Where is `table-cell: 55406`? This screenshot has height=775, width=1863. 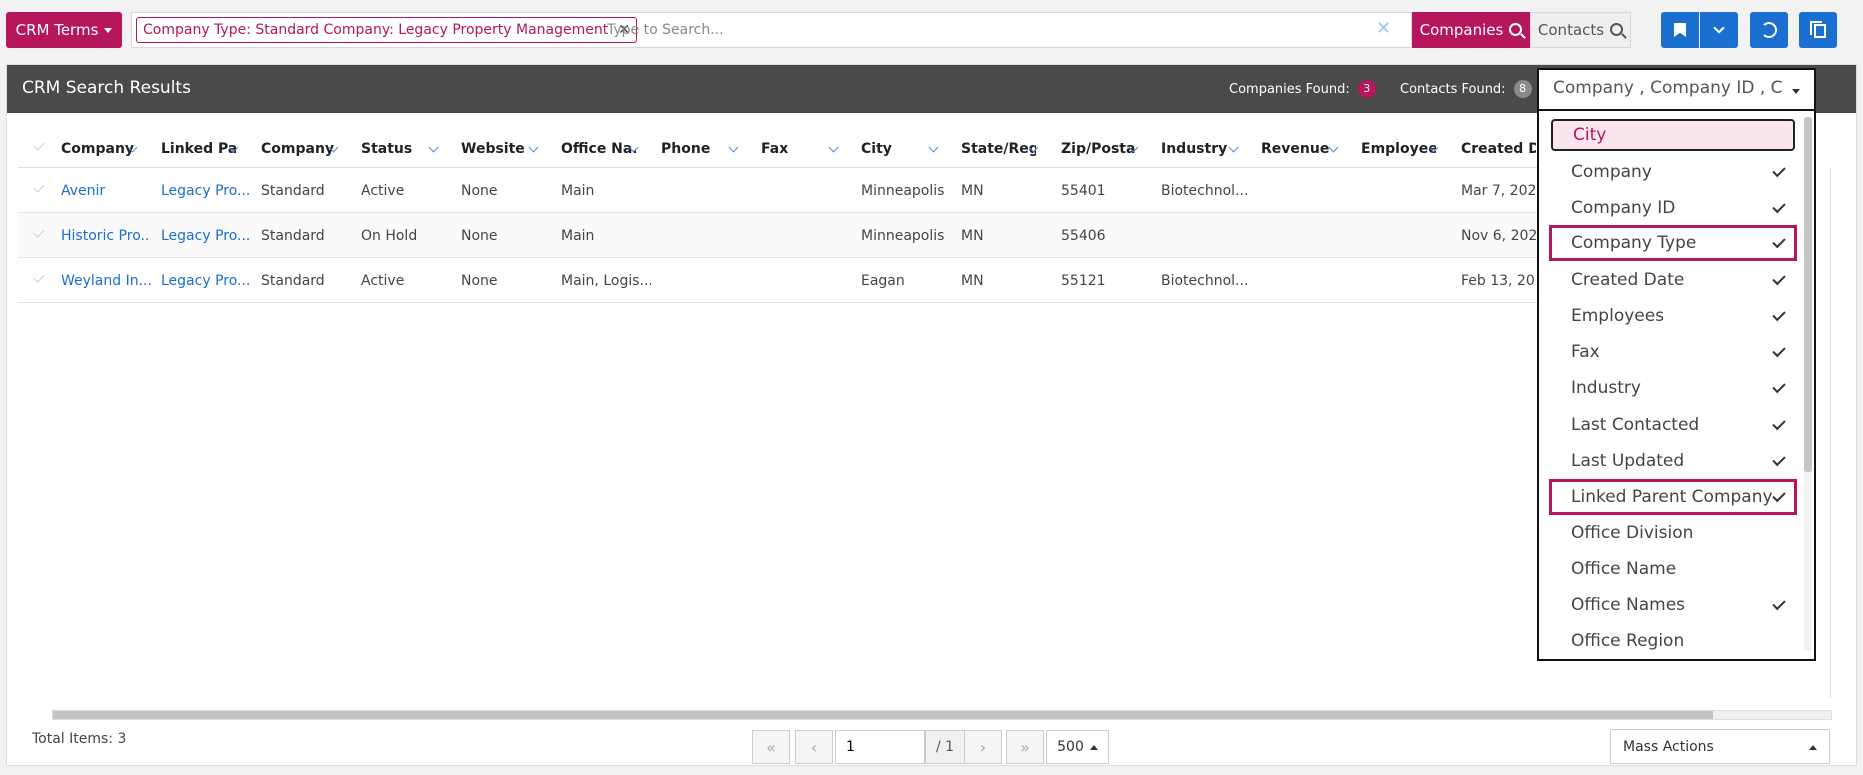
table-cell: 55406 is located at coordinates (1083, 235).